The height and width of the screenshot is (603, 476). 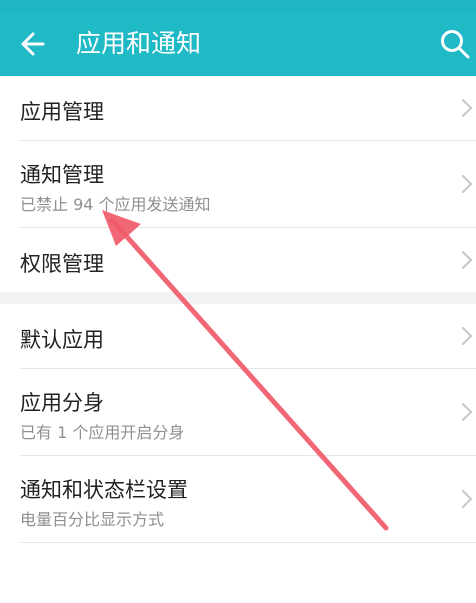 What do you see at coordinates (62, 403) in the screenshot?
I see `item-title: 应用分身` at bounding box center [62, 403].